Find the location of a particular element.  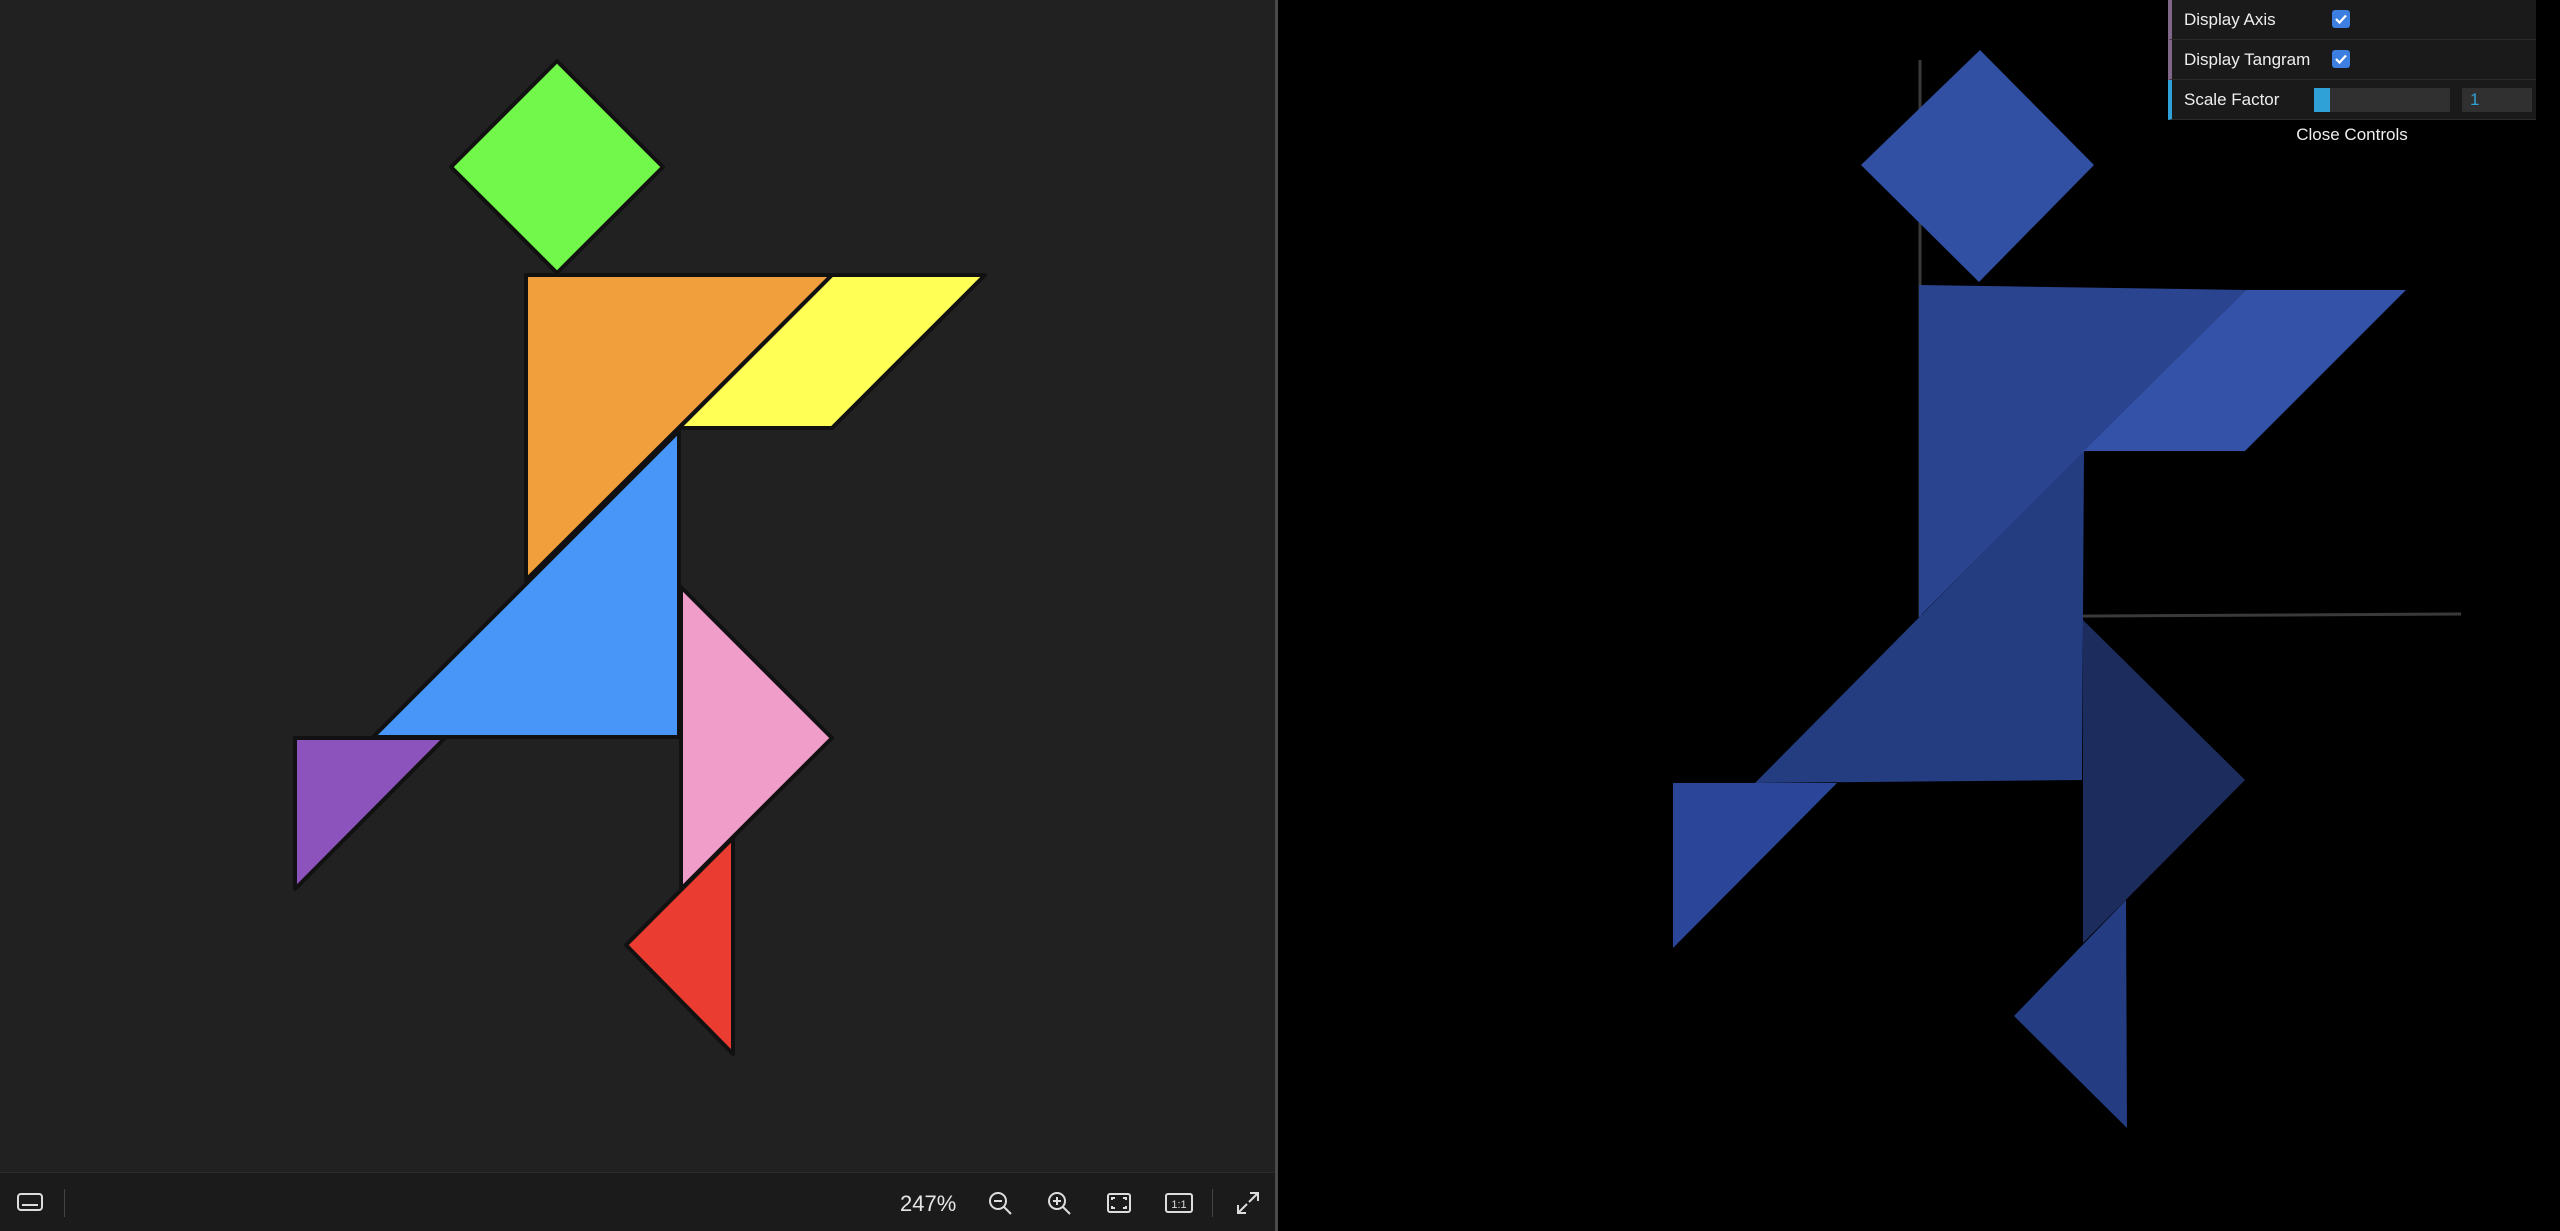

subtitle-icon is located at coordinates (30, 1202).